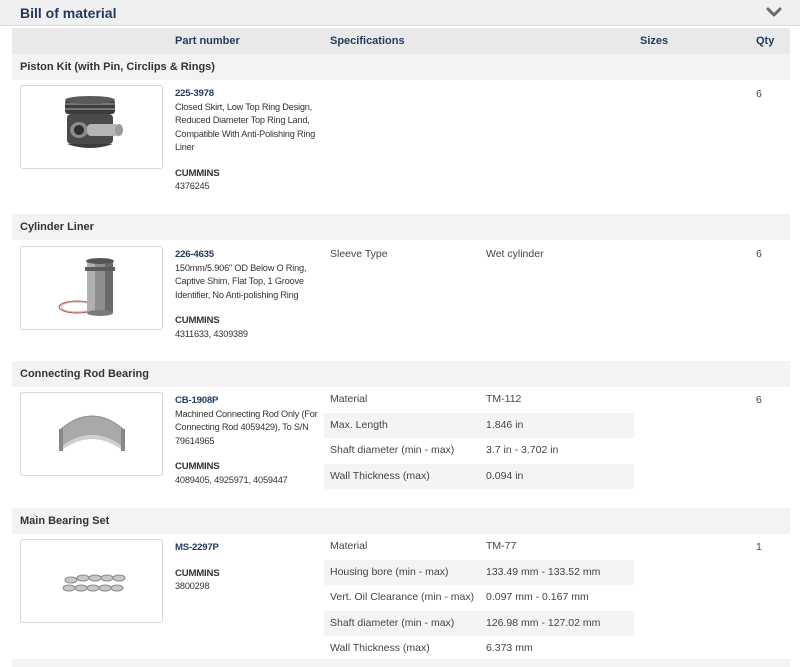 This screenshot has height=667, width=800. I want to click on spec-value: 133.49 mm - 133.52 mm, so click(543, 571).